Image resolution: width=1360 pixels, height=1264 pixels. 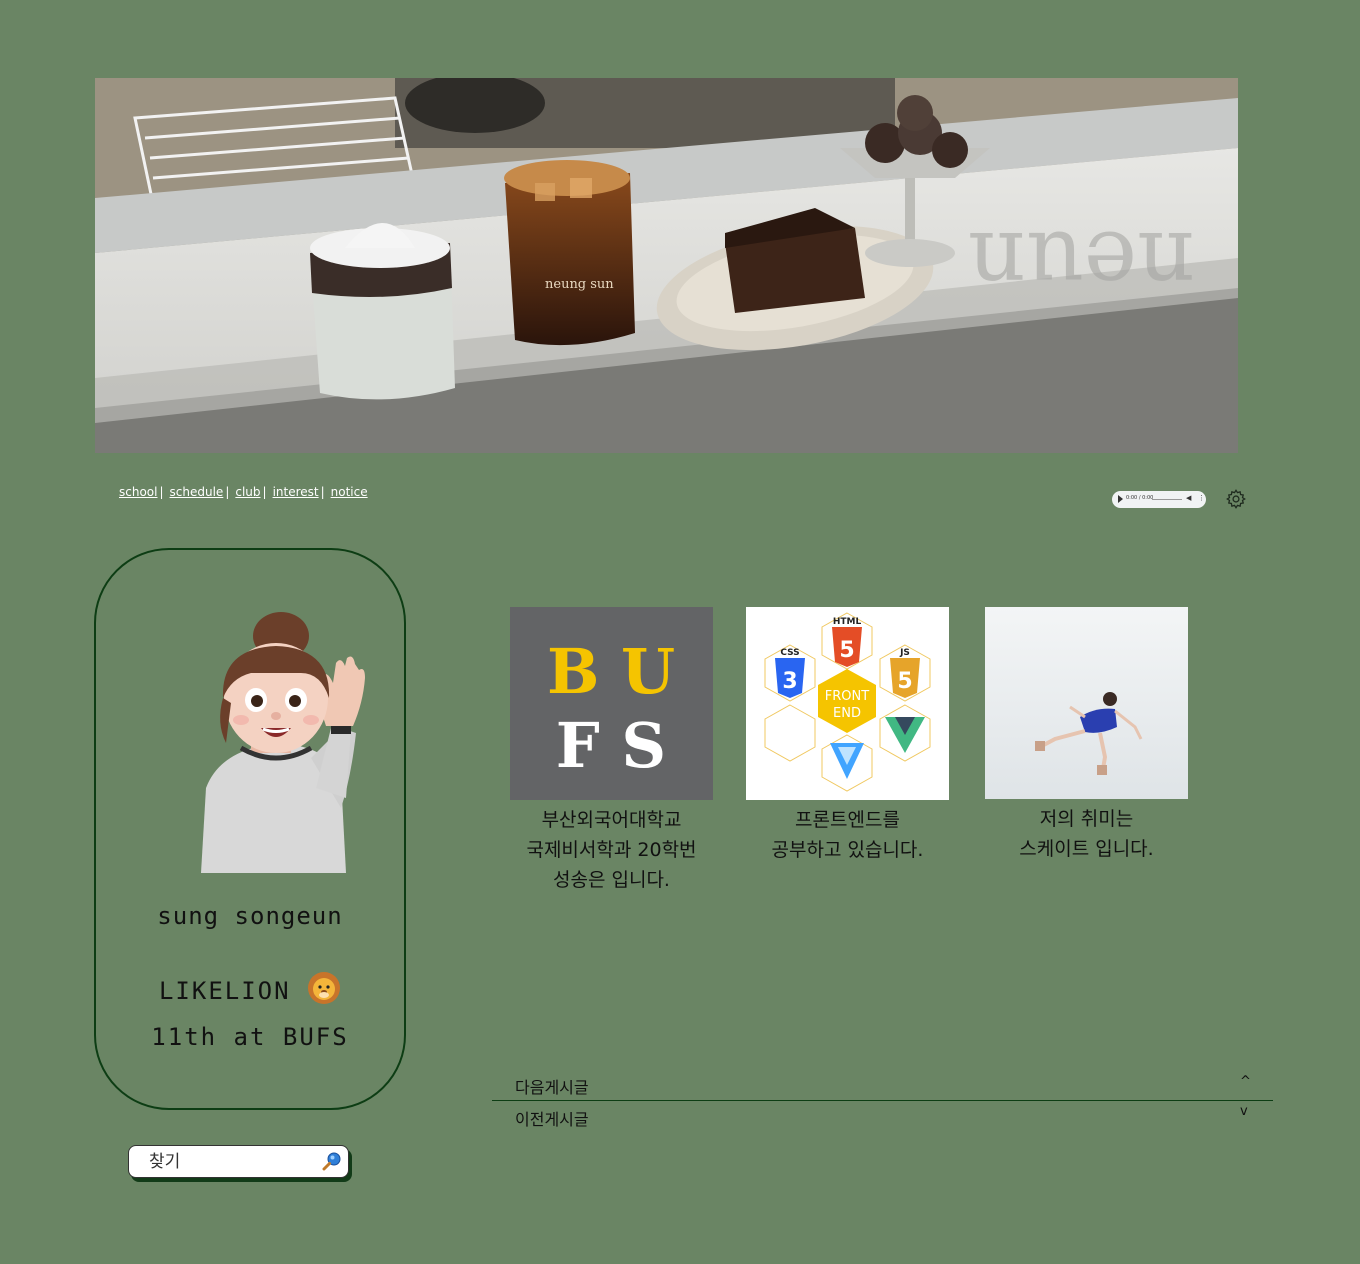 I want to click on nav-link-school: school, so click(x=138, y=492).